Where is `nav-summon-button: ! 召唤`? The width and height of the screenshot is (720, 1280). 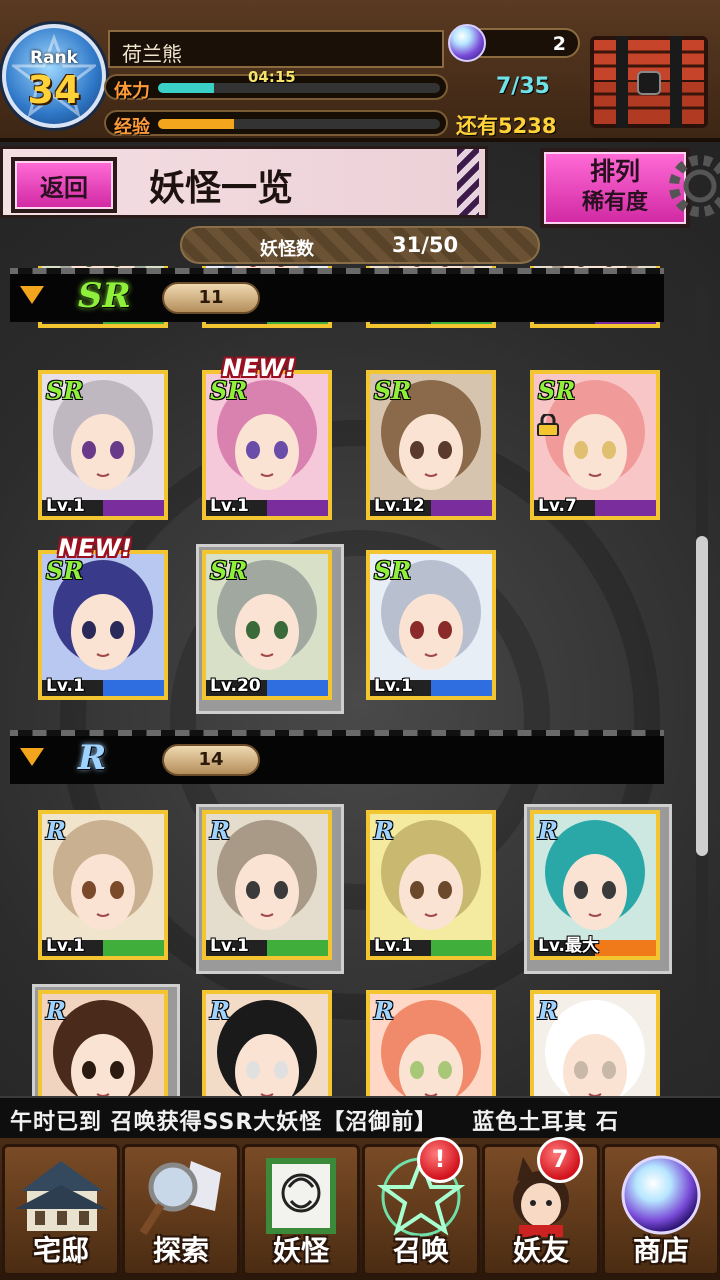 nav-summon-button: ! 召唤 is located at coordinates (421, 1206).